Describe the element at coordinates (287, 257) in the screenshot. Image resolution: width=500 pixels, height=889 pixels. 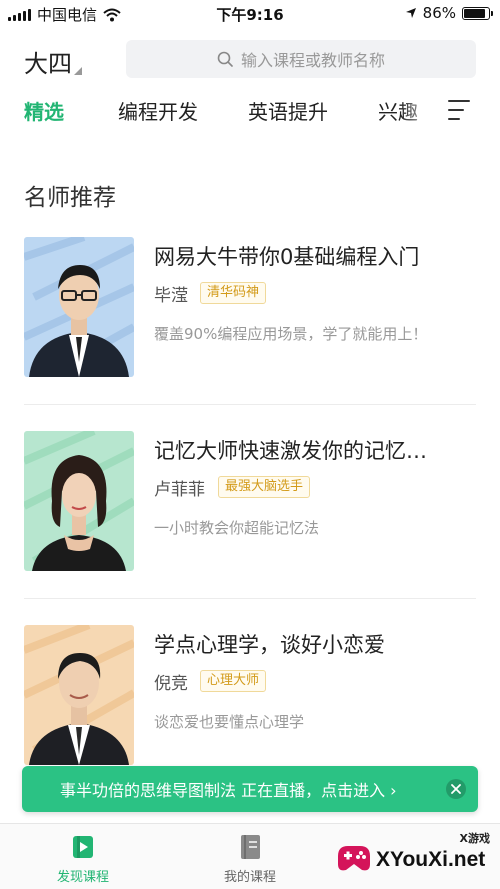
I see `course-title: 网易大牛带你0基础编程入门` at that location.